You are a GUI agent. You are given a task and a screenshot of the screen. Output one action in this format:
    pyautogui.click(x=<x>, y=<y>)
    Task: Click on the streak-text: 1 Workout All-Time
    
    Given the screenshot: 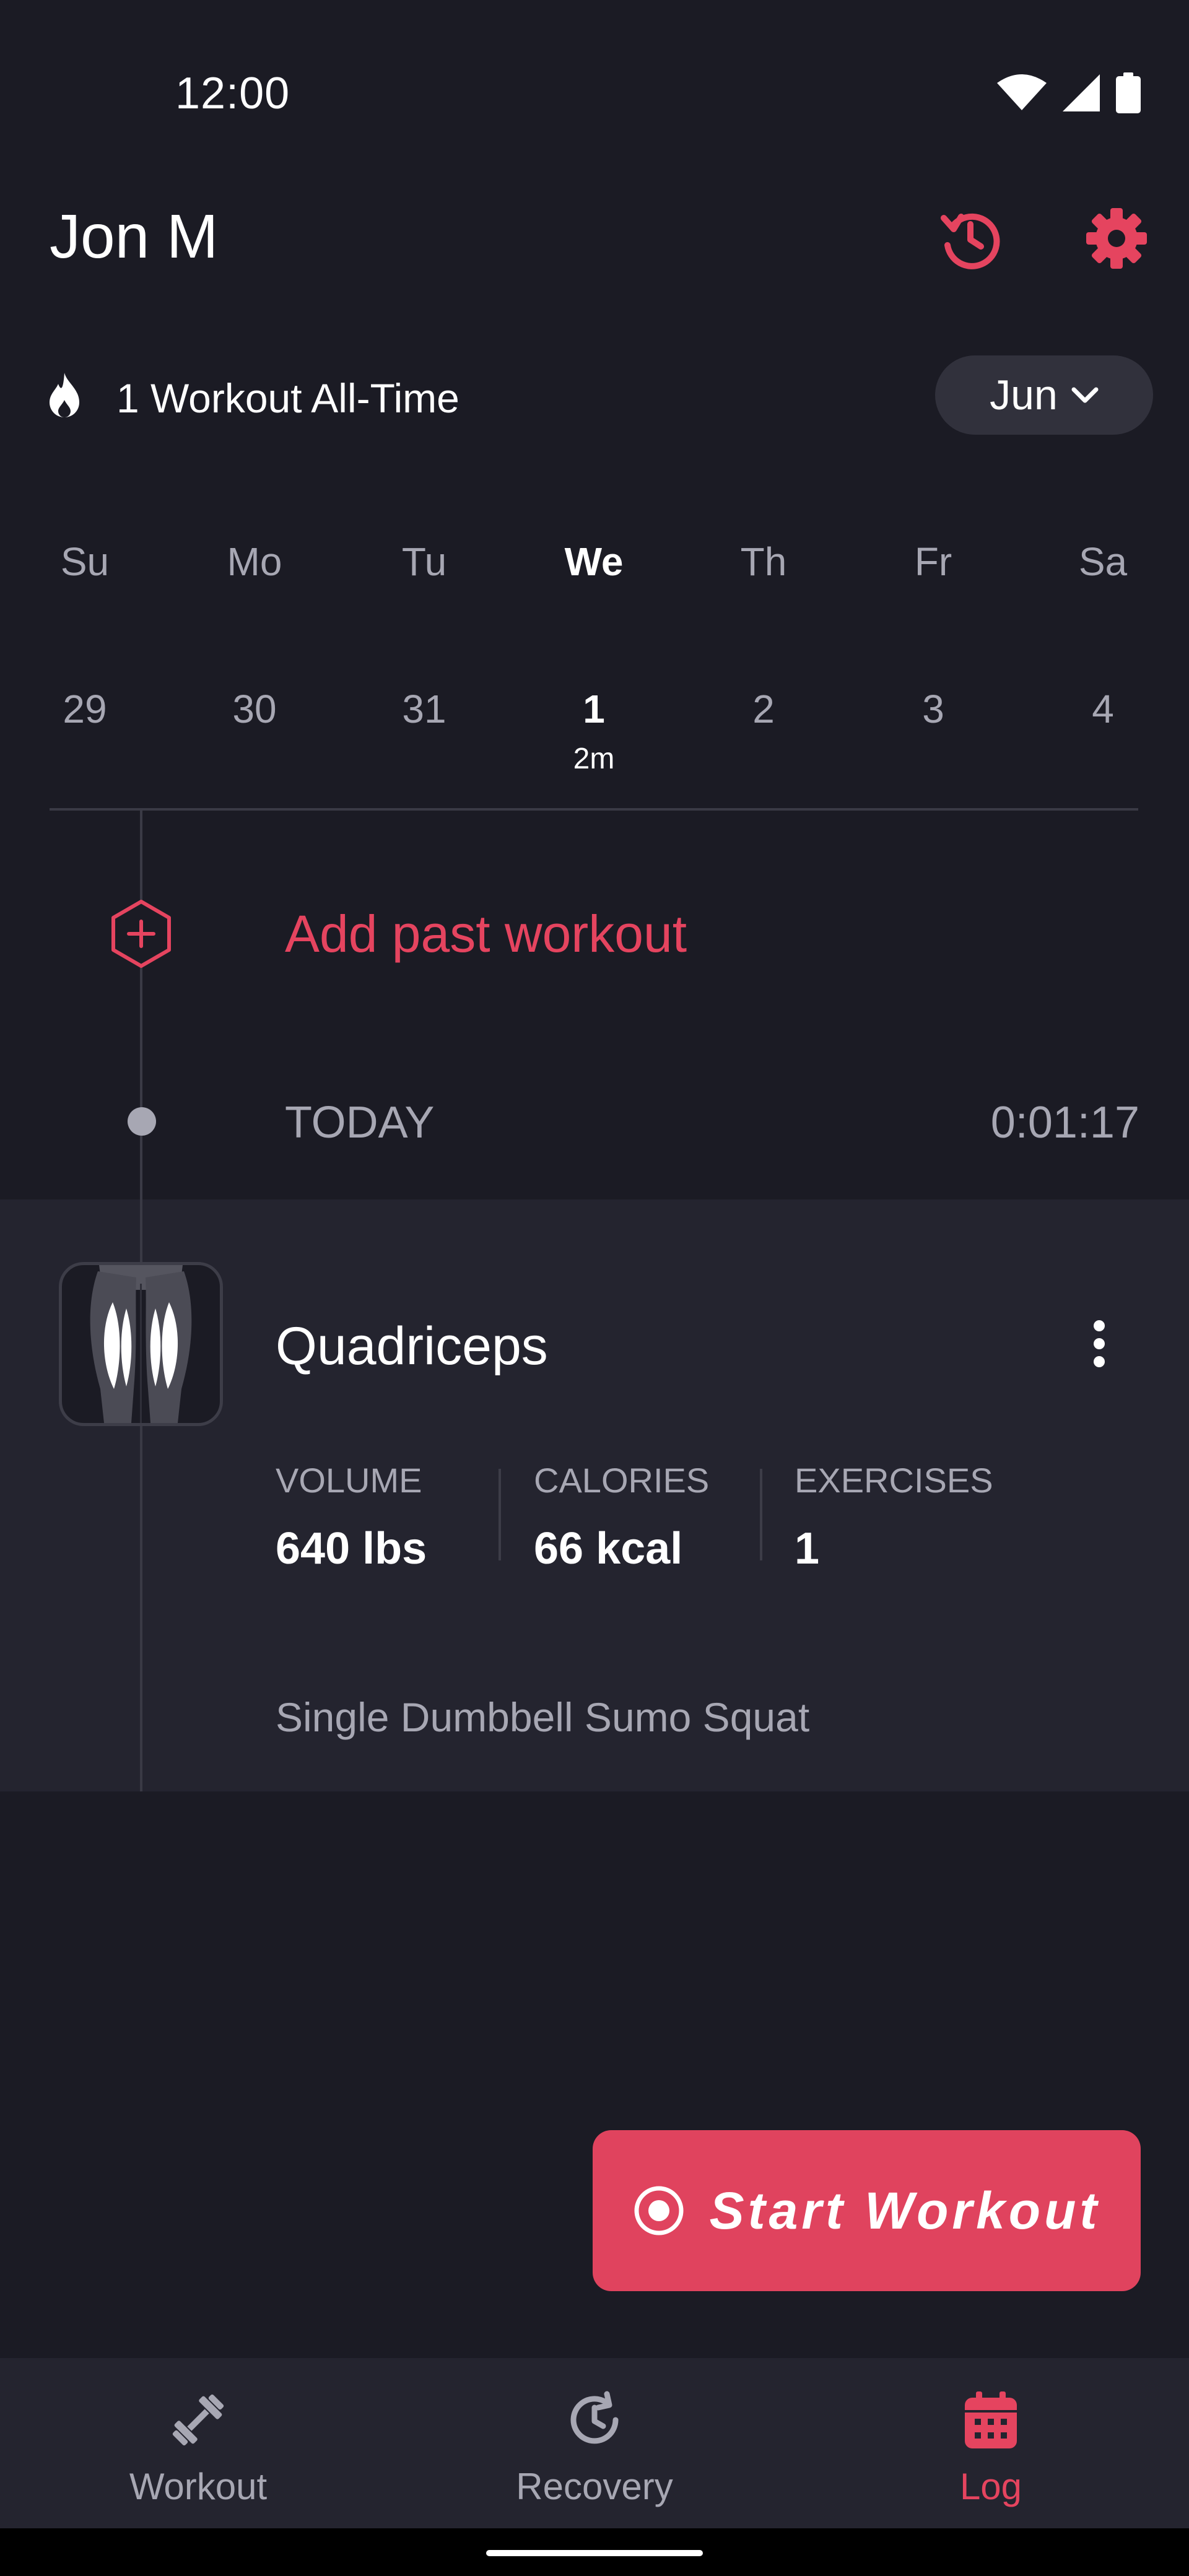 What is the action you would take?
    pyautogui.click(x=287, y=398)
    